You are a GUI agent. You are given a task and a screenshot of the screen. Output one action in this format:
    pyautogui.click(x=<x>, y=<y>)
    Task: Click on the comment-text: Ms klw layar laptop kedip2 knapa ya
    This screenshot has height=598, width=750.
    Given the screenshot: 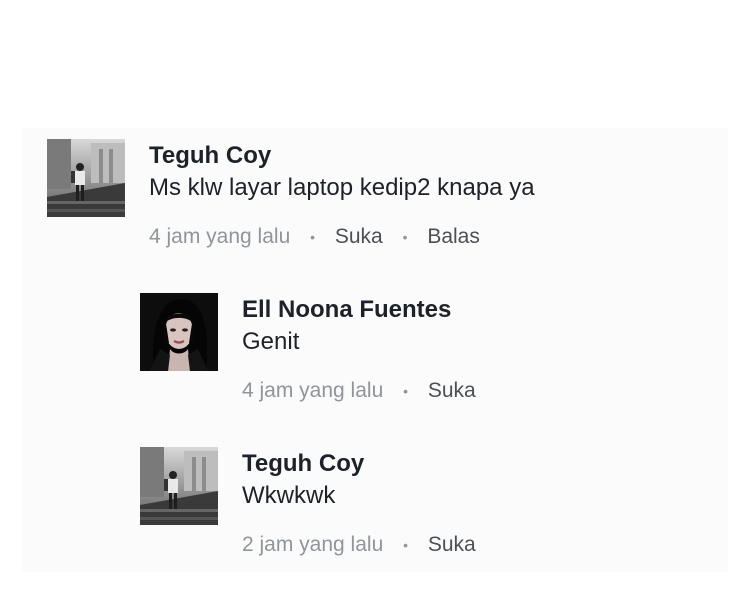 What is the action you would take?
    pyautogui.click(x=342, y=187)
    